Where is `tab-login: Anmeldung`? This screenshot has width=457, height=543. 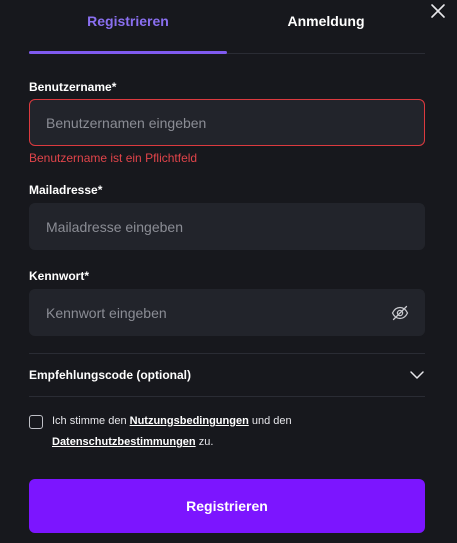 tab-login: Anmeldung is located at coordinates (326, 26).